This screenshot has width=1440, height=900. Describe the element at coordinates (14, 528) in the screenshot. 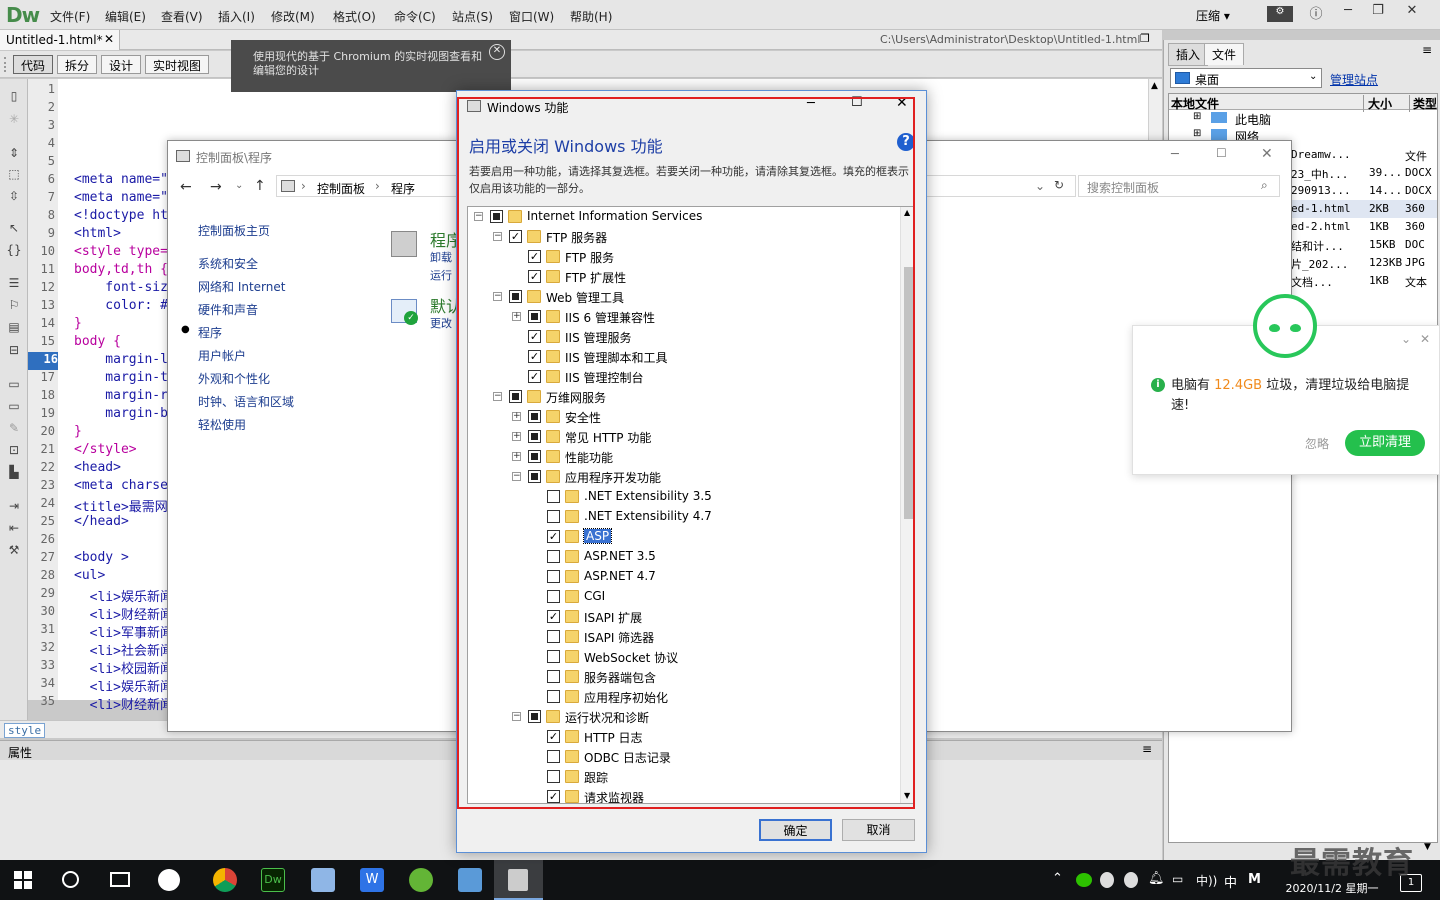

I see `outdent-icon: ⇤` at that location.